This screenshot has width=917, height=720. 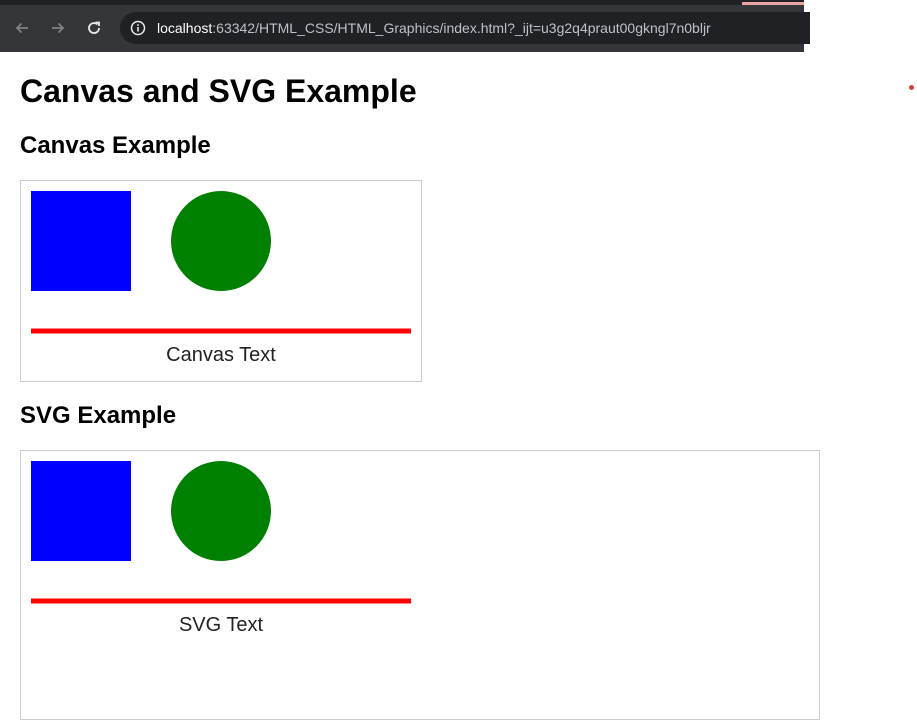 What do you see at coordinates (138, 28) in the screenshot?
I see `site-info-icon` at bounding box center [138, 28].